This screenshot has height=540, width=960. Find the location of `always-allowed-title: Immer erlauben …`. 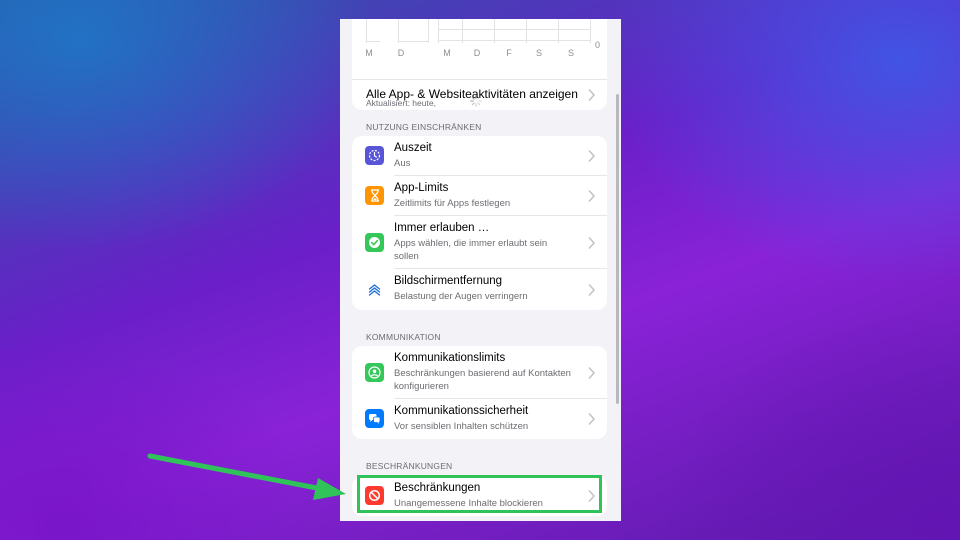

always-allowed-title: Immer erlauben … is located at coordinates (442, 228).